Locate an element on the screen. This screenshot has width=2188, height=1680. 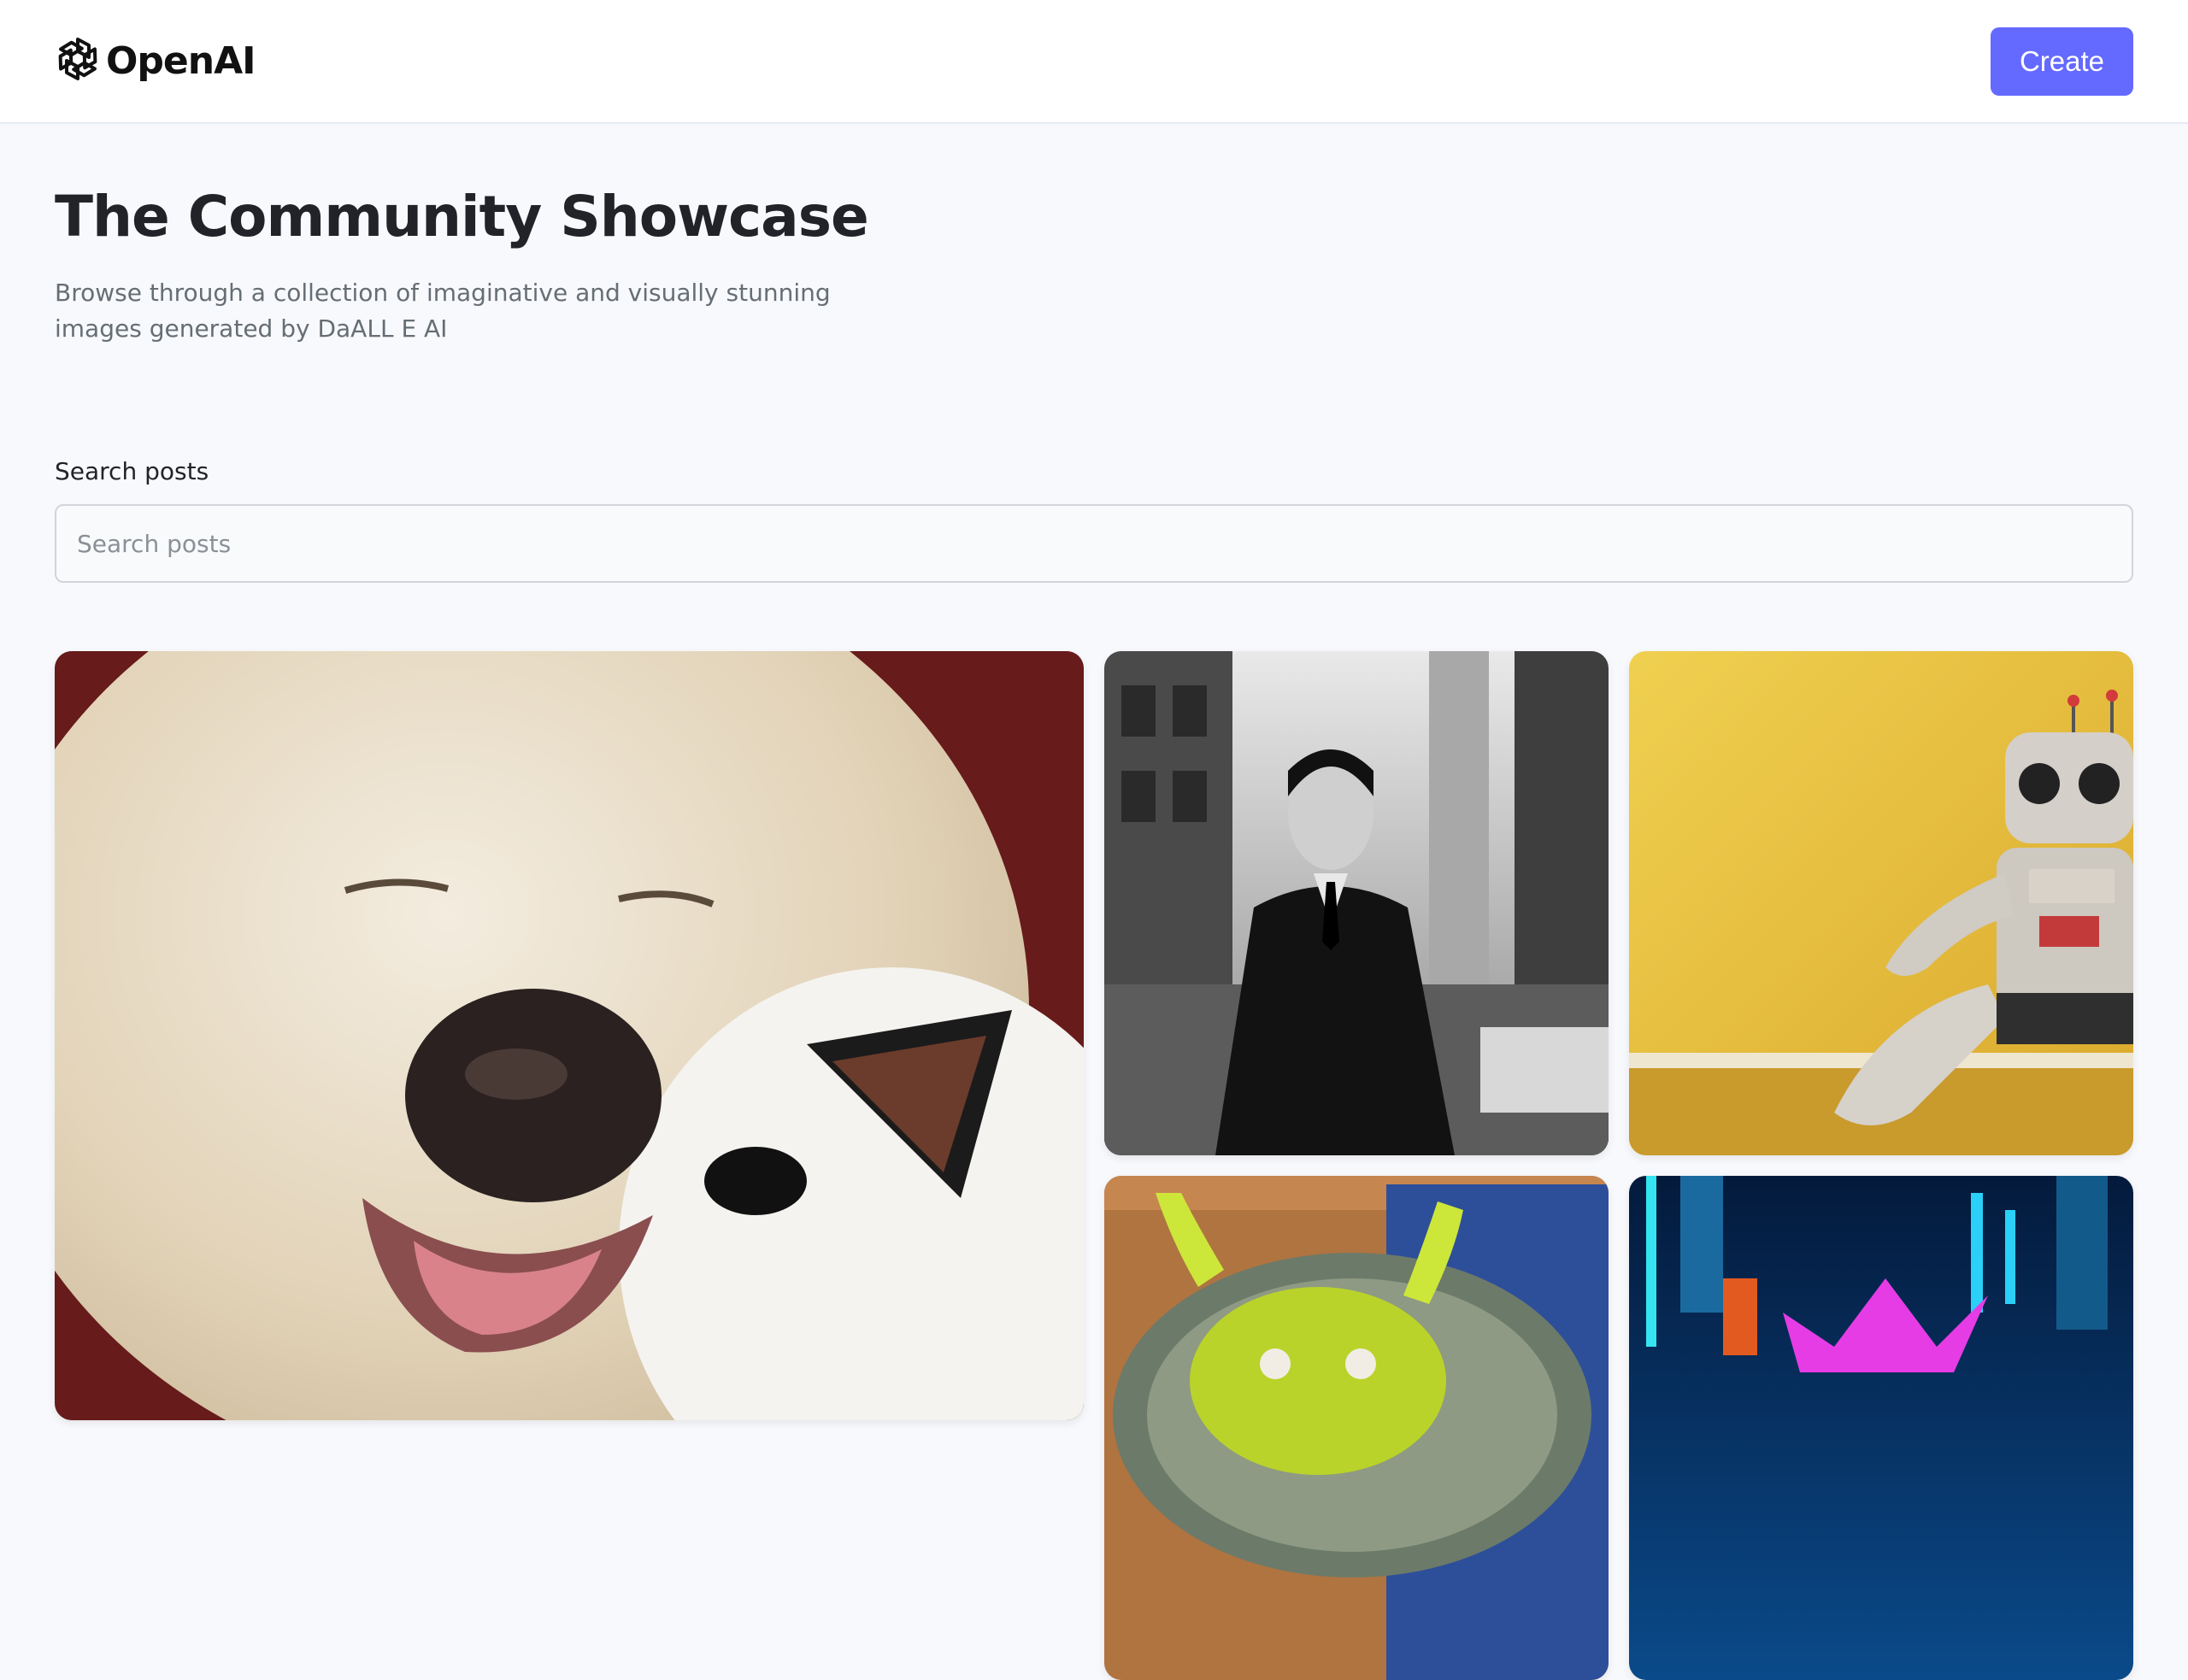
man-city-image is located at coordinates (1357, 903).